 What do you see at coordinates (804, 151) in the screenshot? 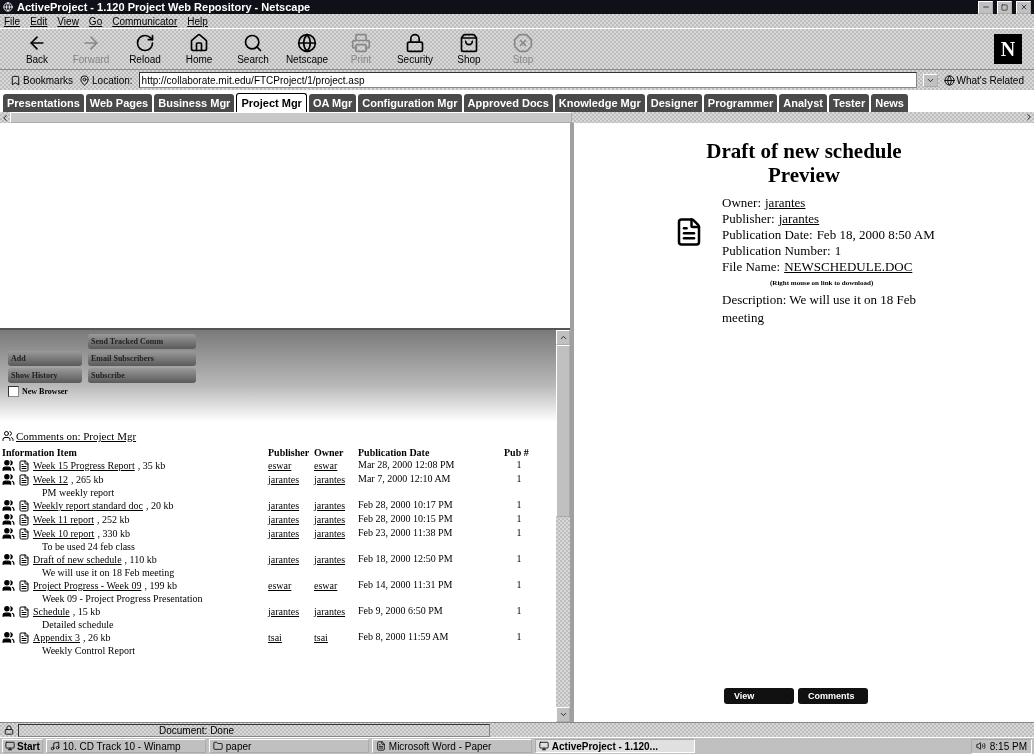
I see `preview-title: Draft of new schedule` at bounding box center [804, 151].